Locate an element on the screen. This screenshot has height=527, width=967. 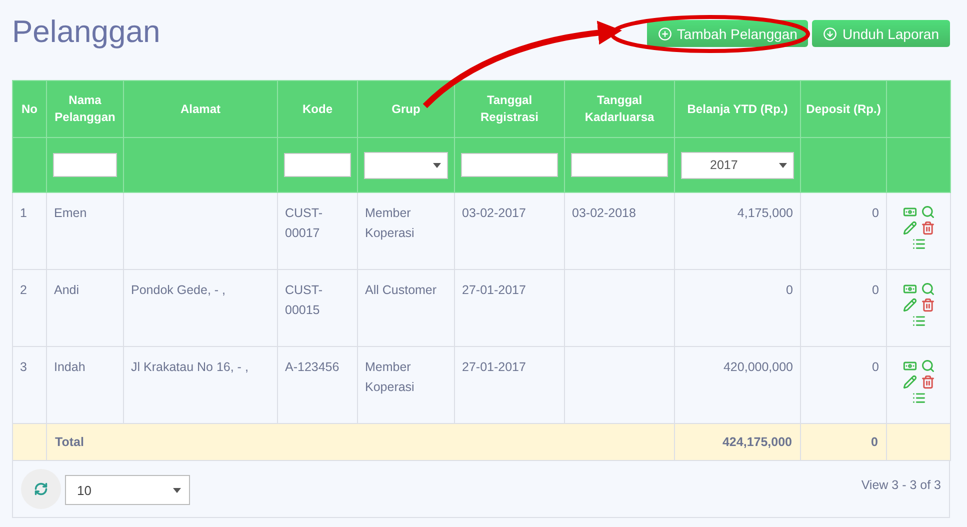
column-header: No is located at coordinates (29, 109).